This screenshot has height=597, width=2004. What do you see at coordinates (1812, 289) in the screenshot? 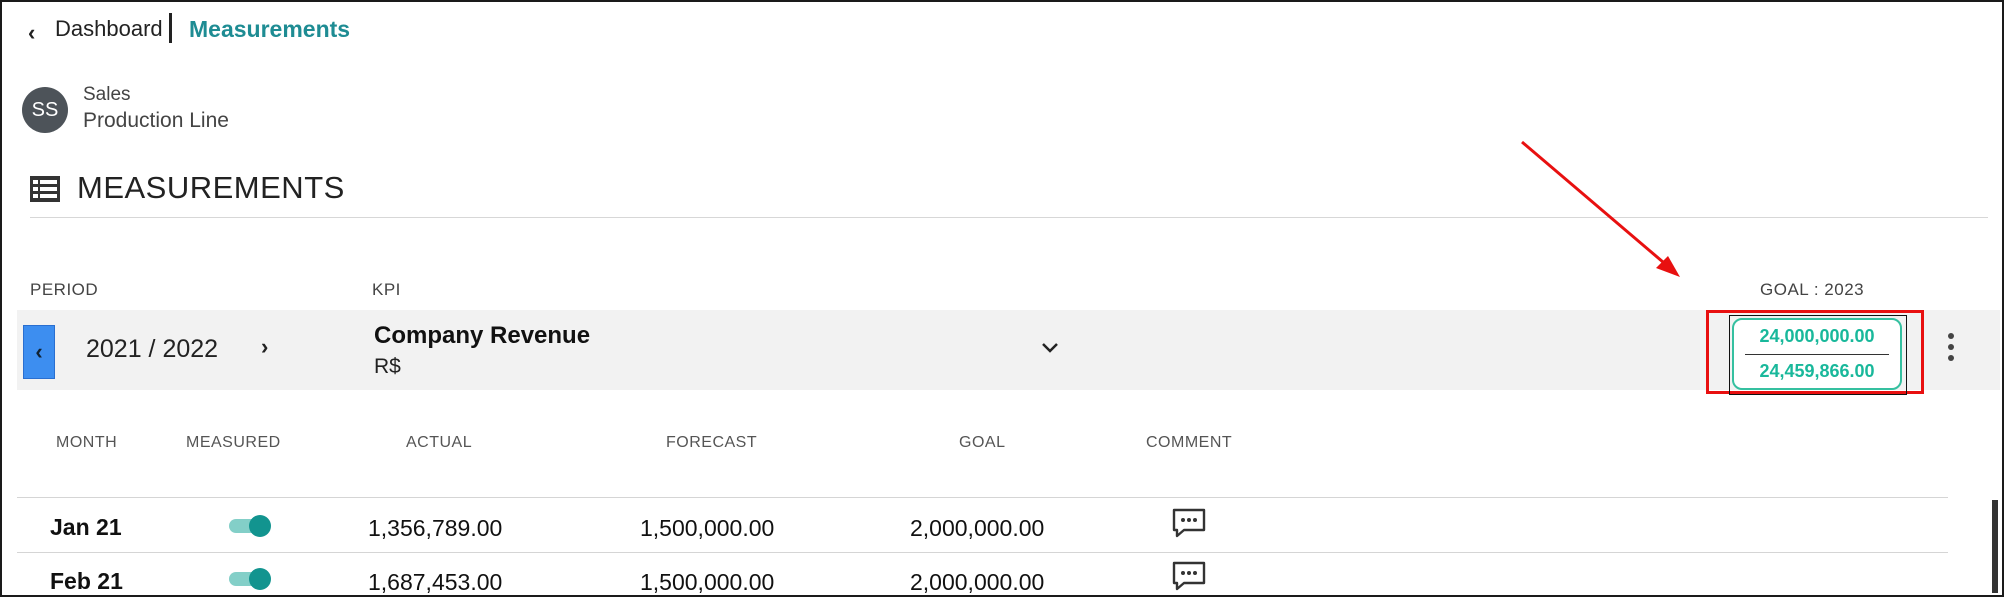
I see `goal-header: GOAL : 2023` at bounding box center [1812, 289].